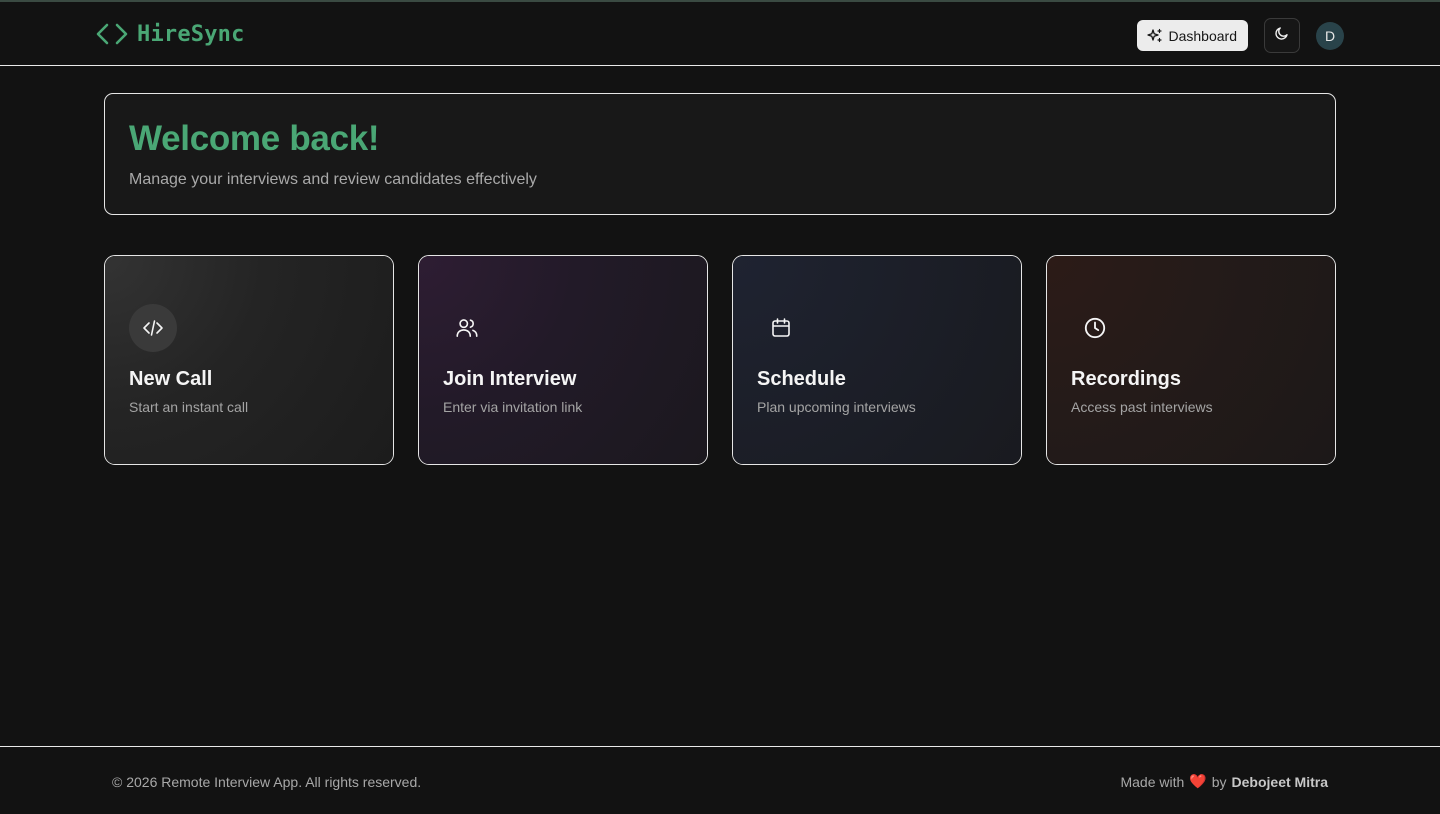 The height and width of the screenshot is (814, 1440). I want to click on card-title: Join Interview, so click(510, 379).